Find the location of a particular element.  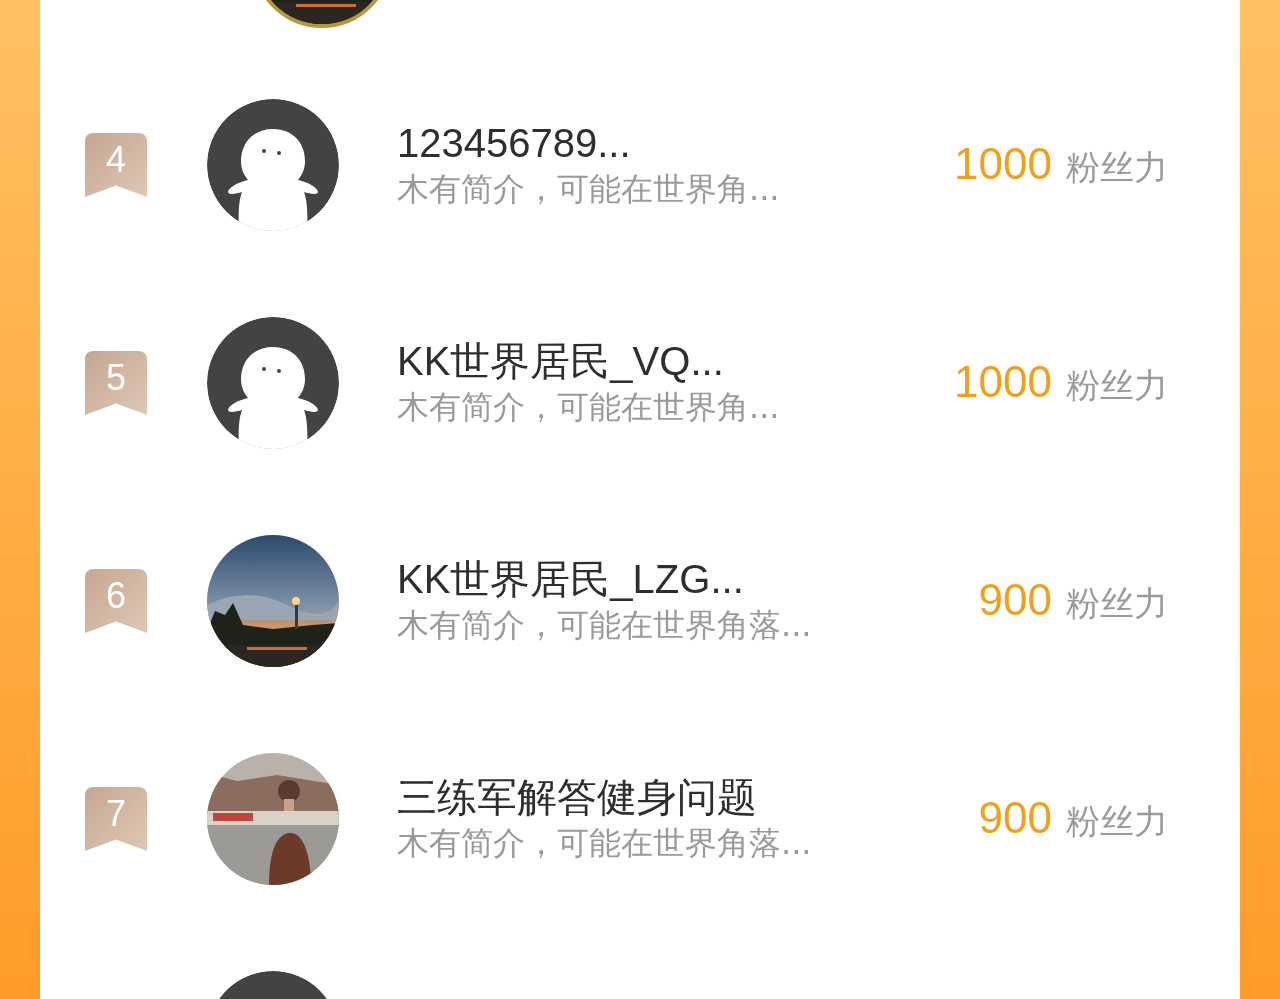

rank-badge: 5 is located at coordinates (116, 383).